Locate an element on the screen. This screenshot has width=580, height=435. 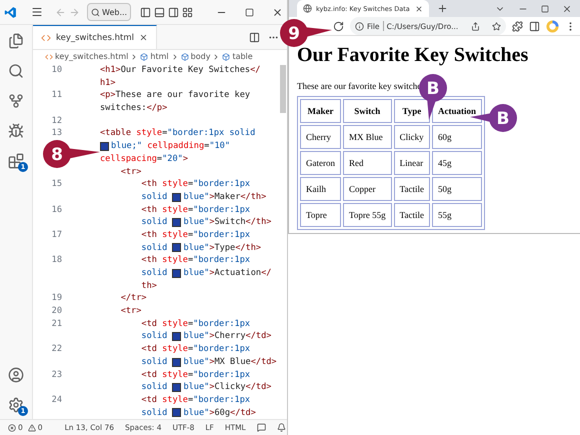
table-header: Switch is located at coordinates (367, 111).